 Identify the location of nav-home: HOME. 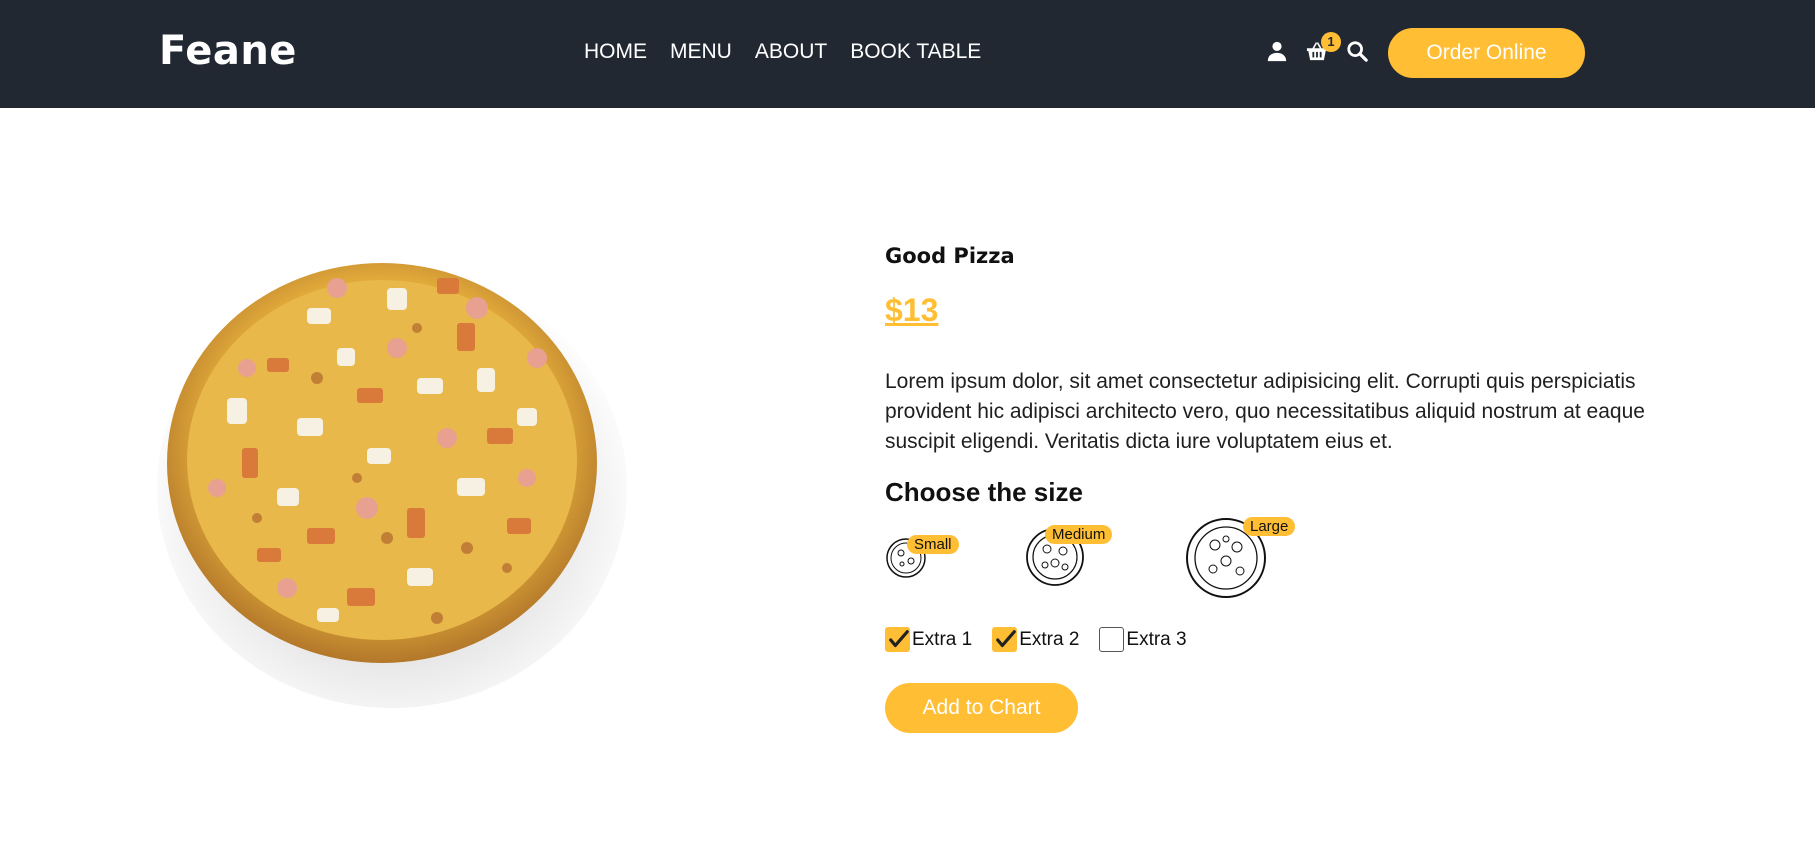
(615, 52).